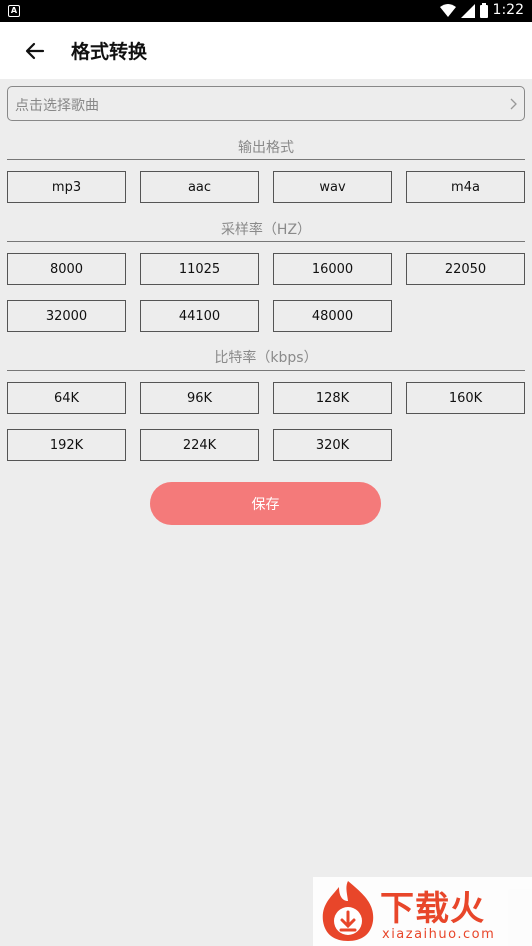 The height and width of the screenshot is (946, 532). What do you see at coordinates (332, 316) in the screenshot?
I see `sample-rate-option: 48000` at bounding box center [332, 316].